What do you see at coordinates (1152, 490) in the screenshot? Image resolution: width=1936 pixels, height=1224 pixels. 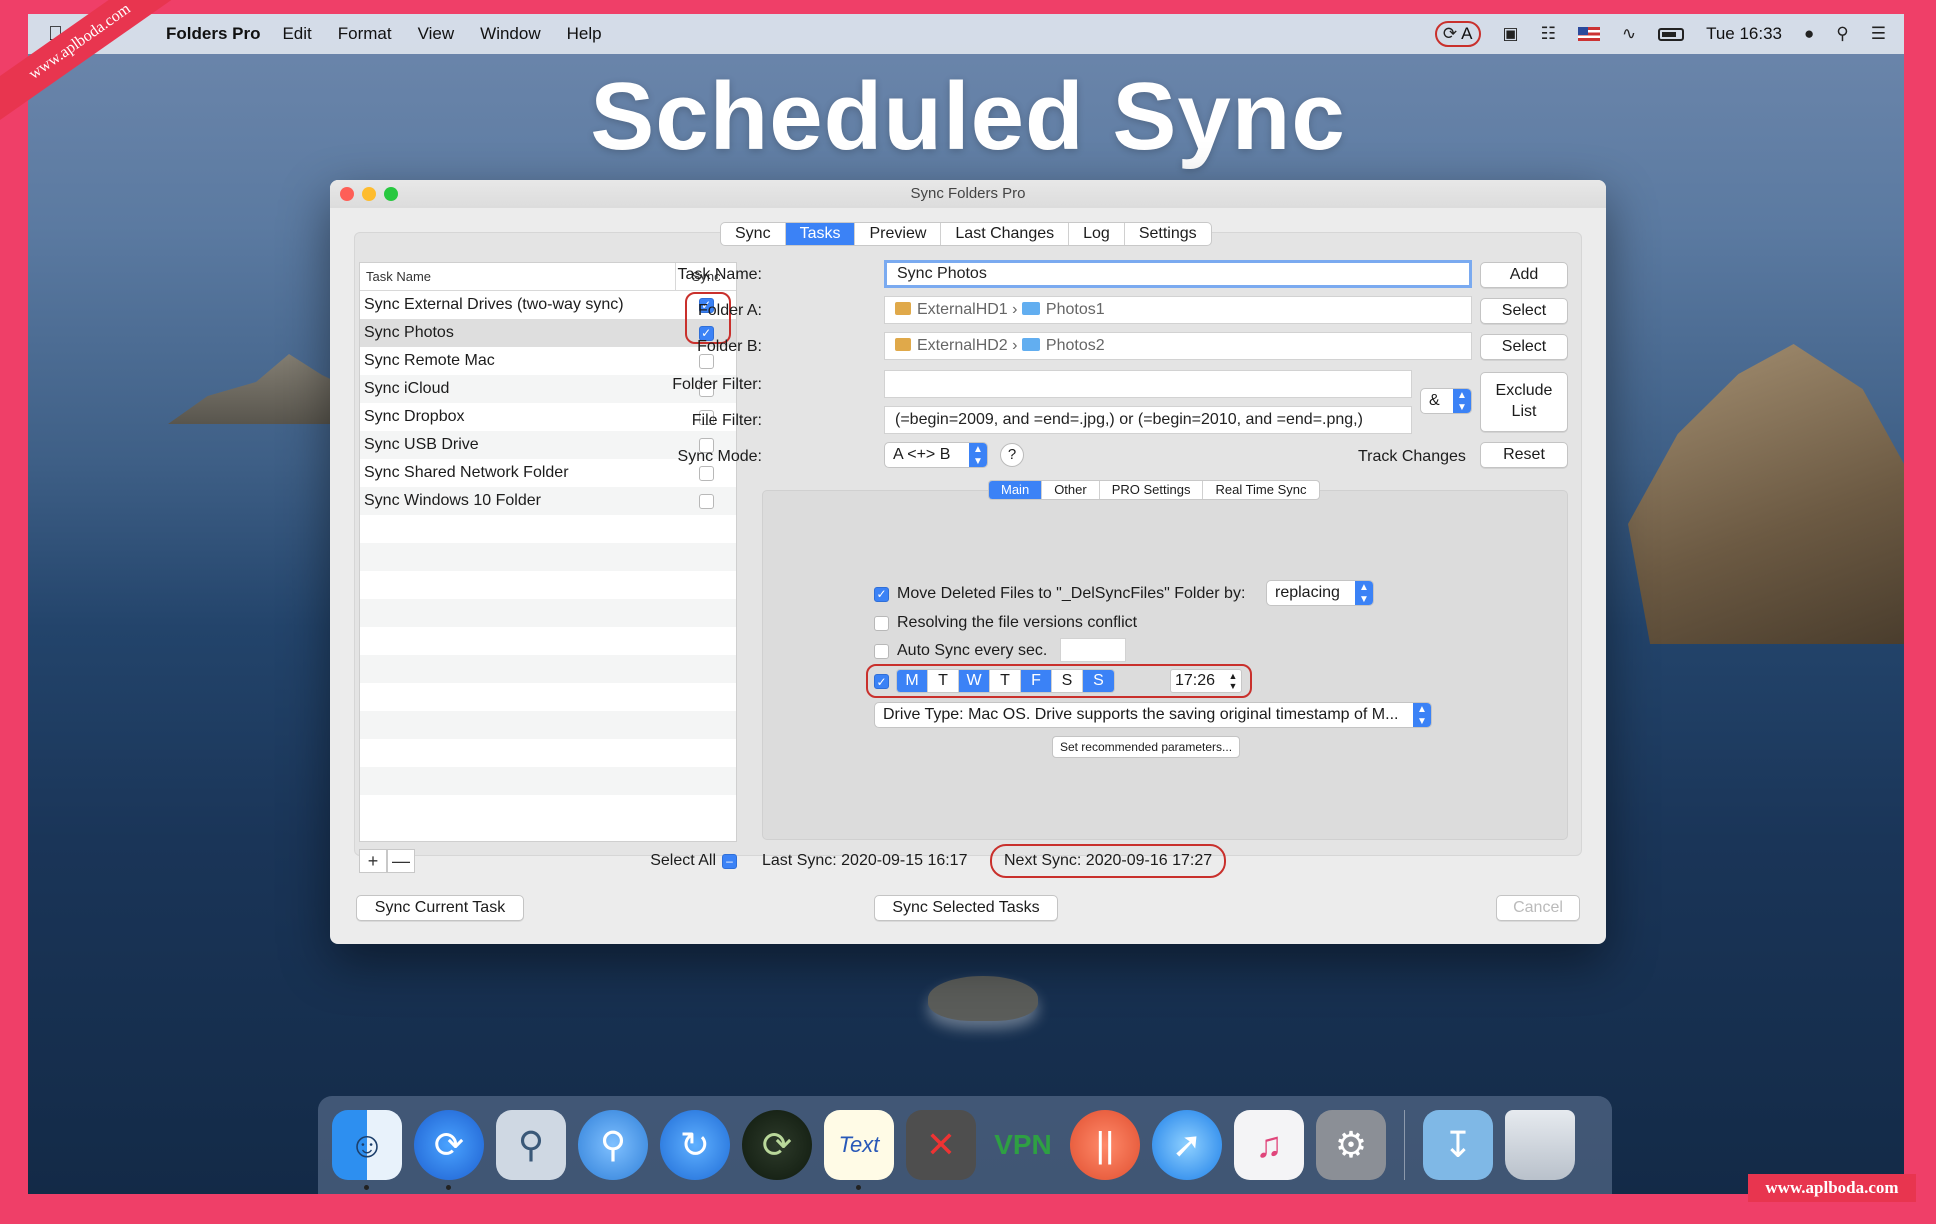 I see `subtab-pro-settings: PRO Settings` at bounding box center [1152, 490].